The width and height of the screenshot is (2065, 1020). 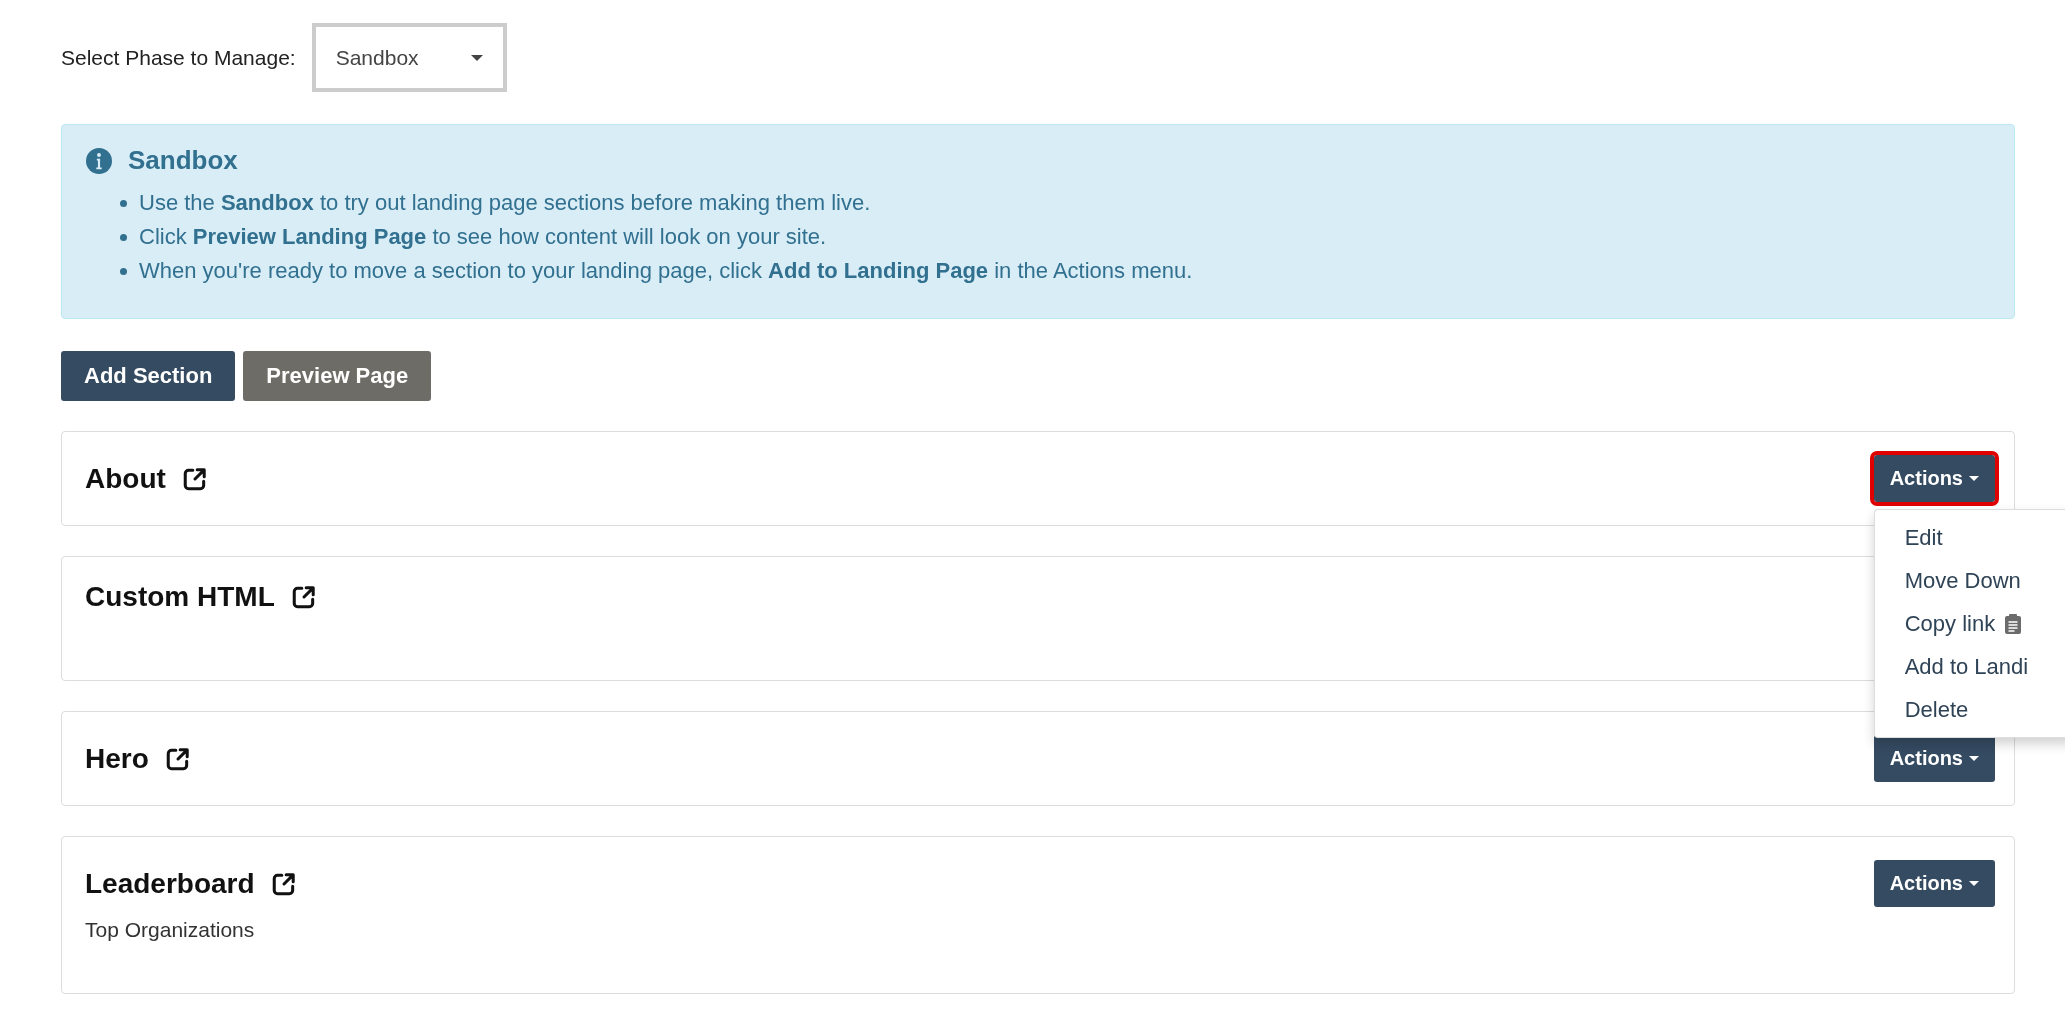 I want to click on info-text: Use the Sandbox to try out landing page sections before making them live., so click(x=505, y=203).